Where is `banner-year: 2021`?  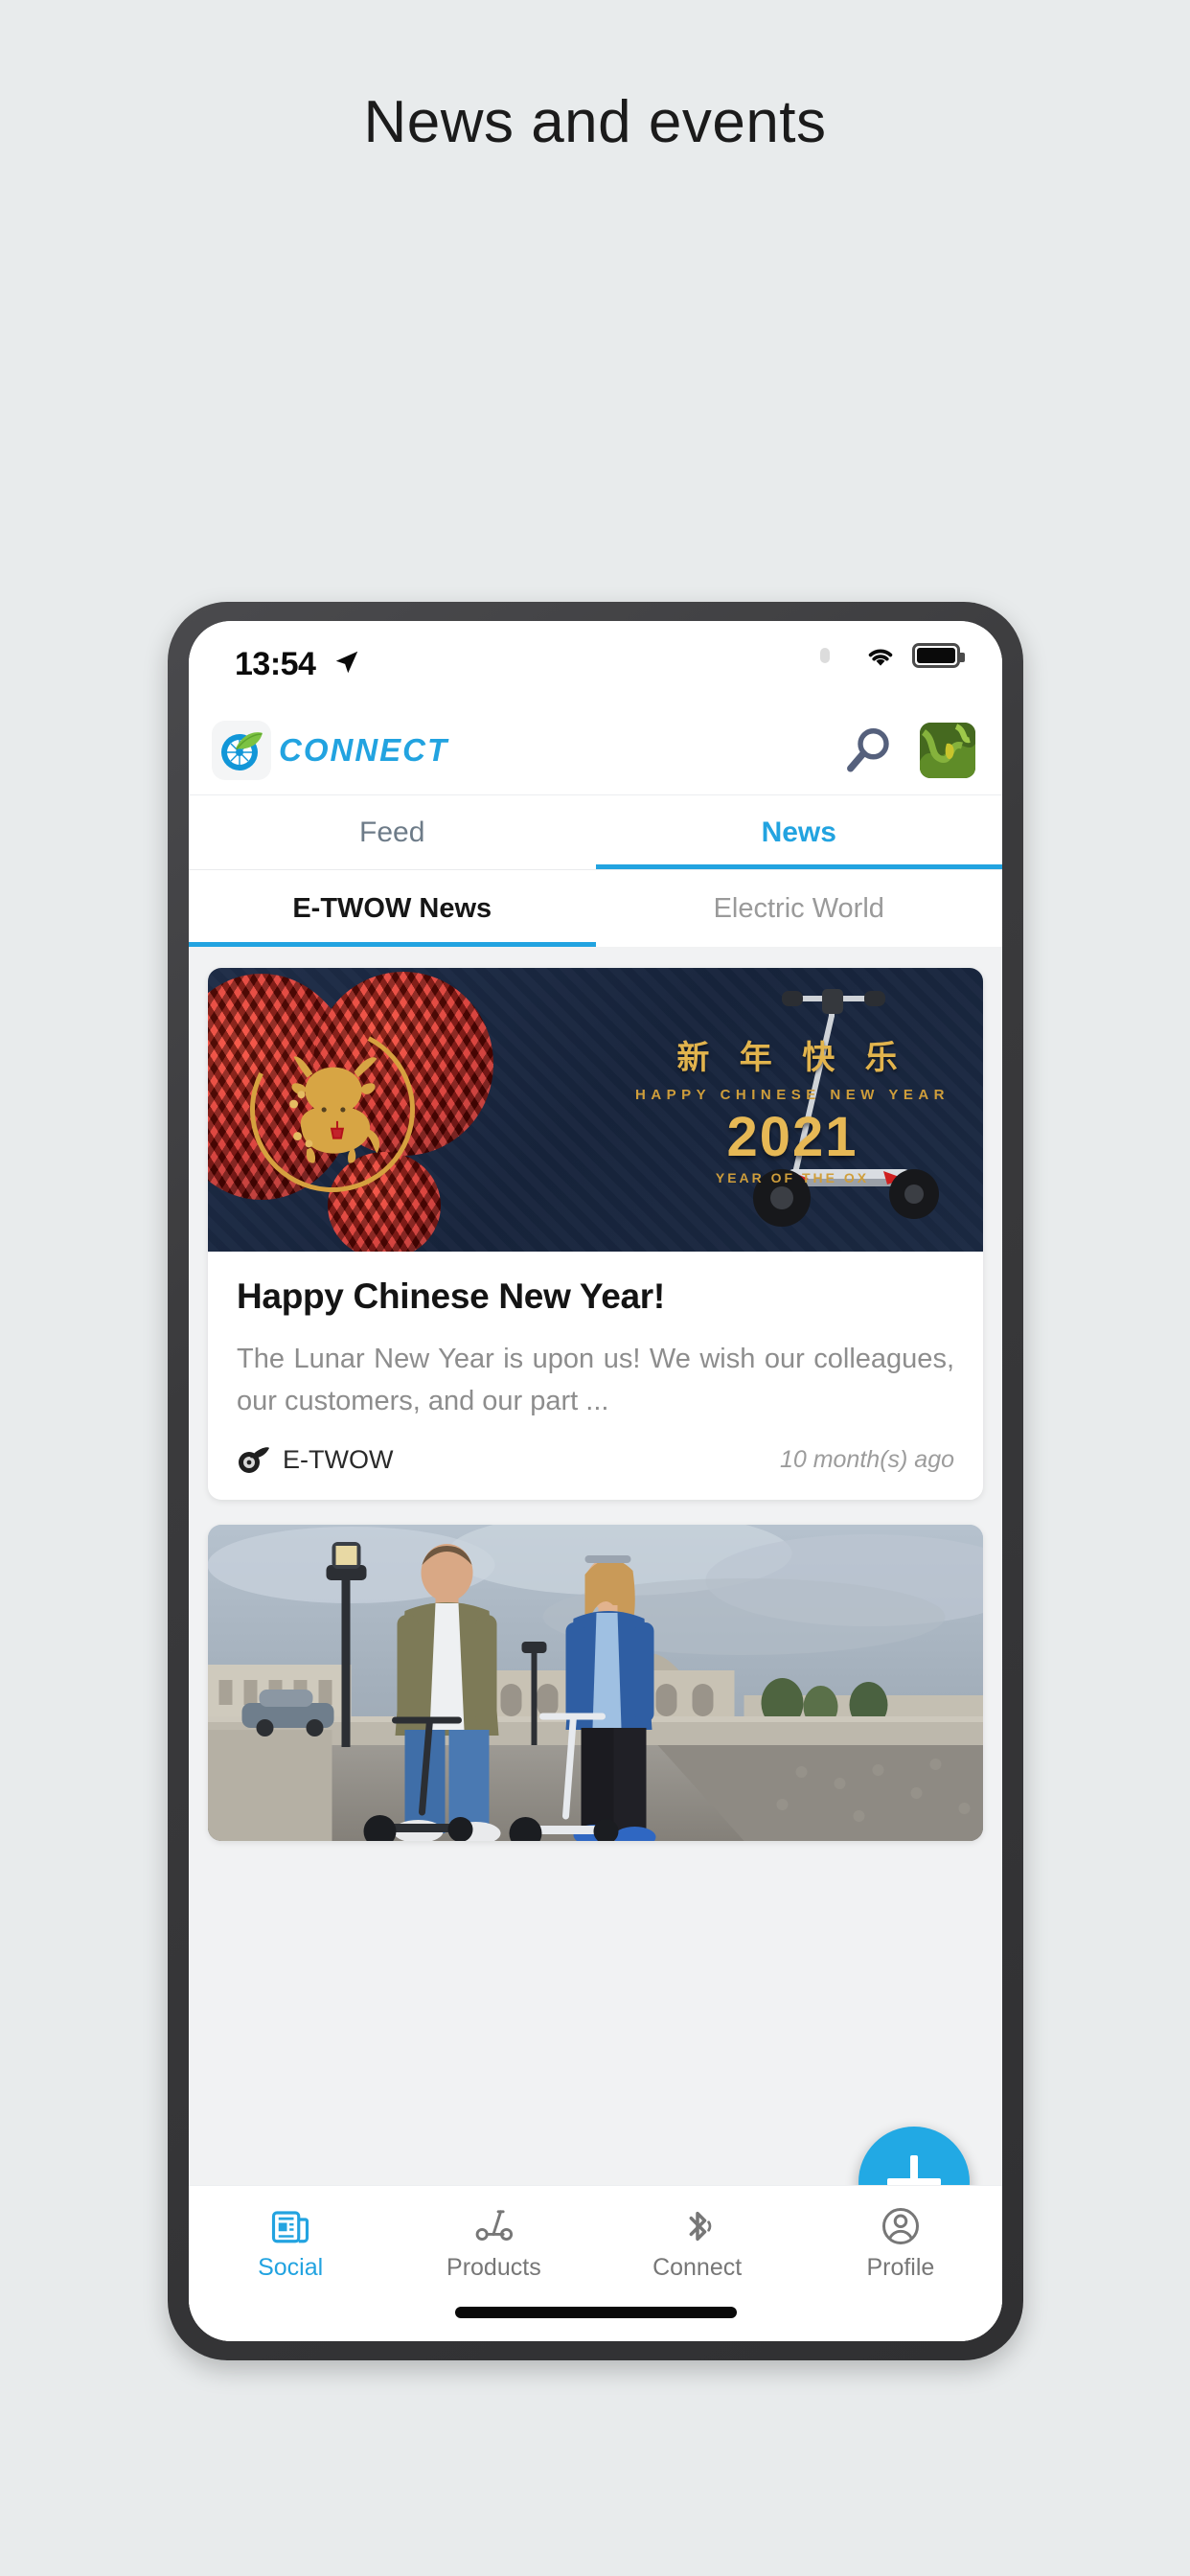
banner-year: 2021 is located at coordinates (792, 1137).